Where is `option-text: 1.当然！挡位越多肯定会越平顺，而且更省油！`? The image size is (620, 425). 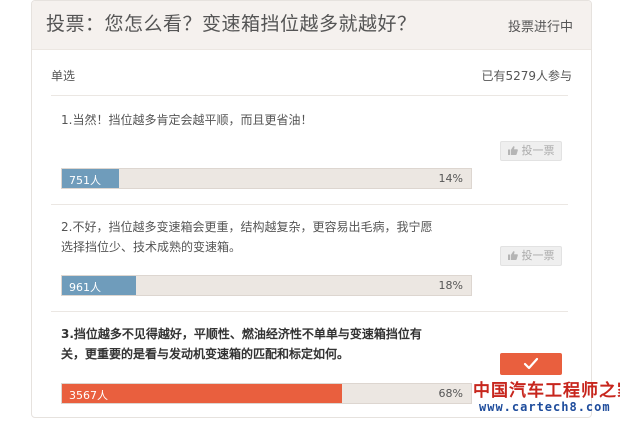
option-text: 1.当然！挡位越多肯定会越平顺，而且更省油！ is located at coordinates (267, 120).